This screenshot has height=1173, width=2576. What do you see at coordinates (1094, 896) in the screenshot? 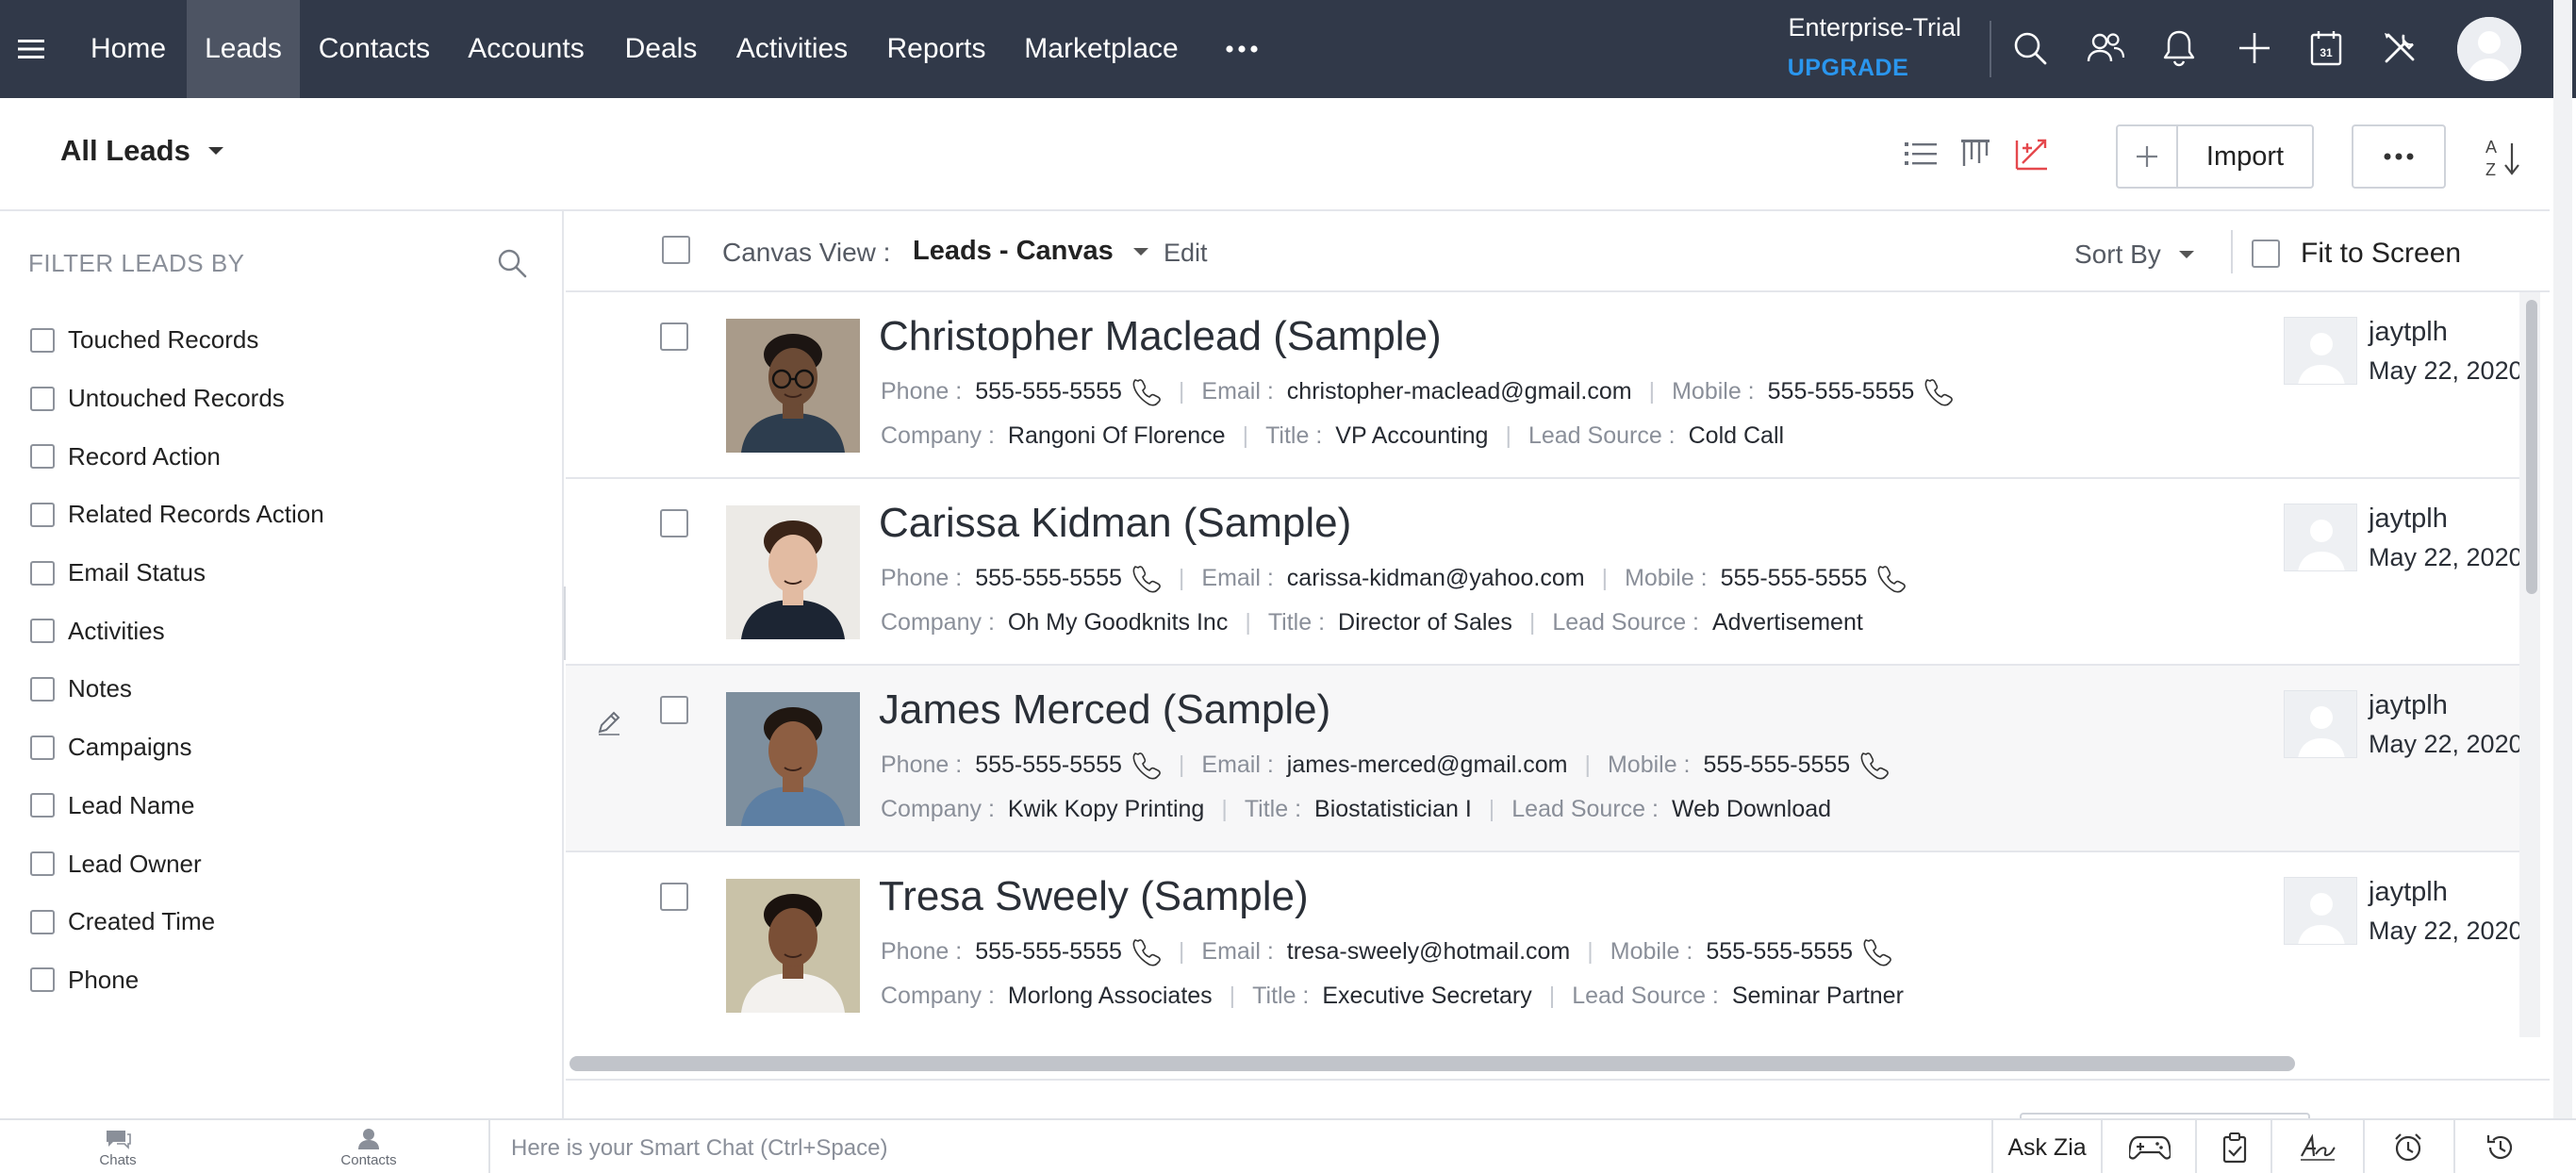
I see `lead-name: Tresa Sweely (Sample)` at bounding box center [1094, 896].